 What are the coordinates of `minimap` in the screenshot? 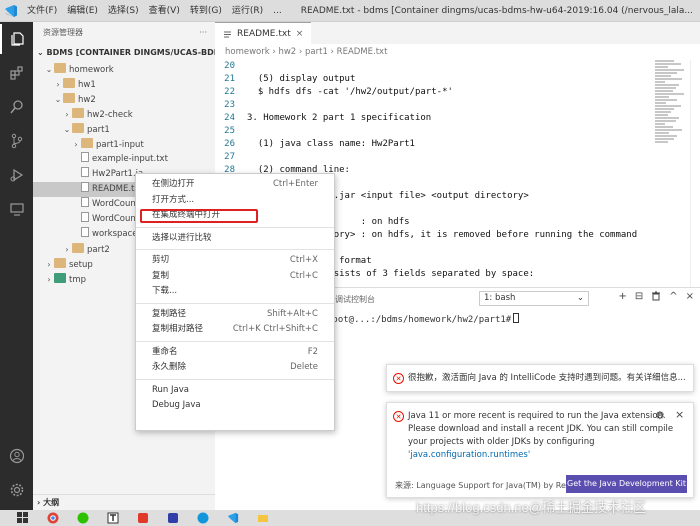 It's located at (671, 173).